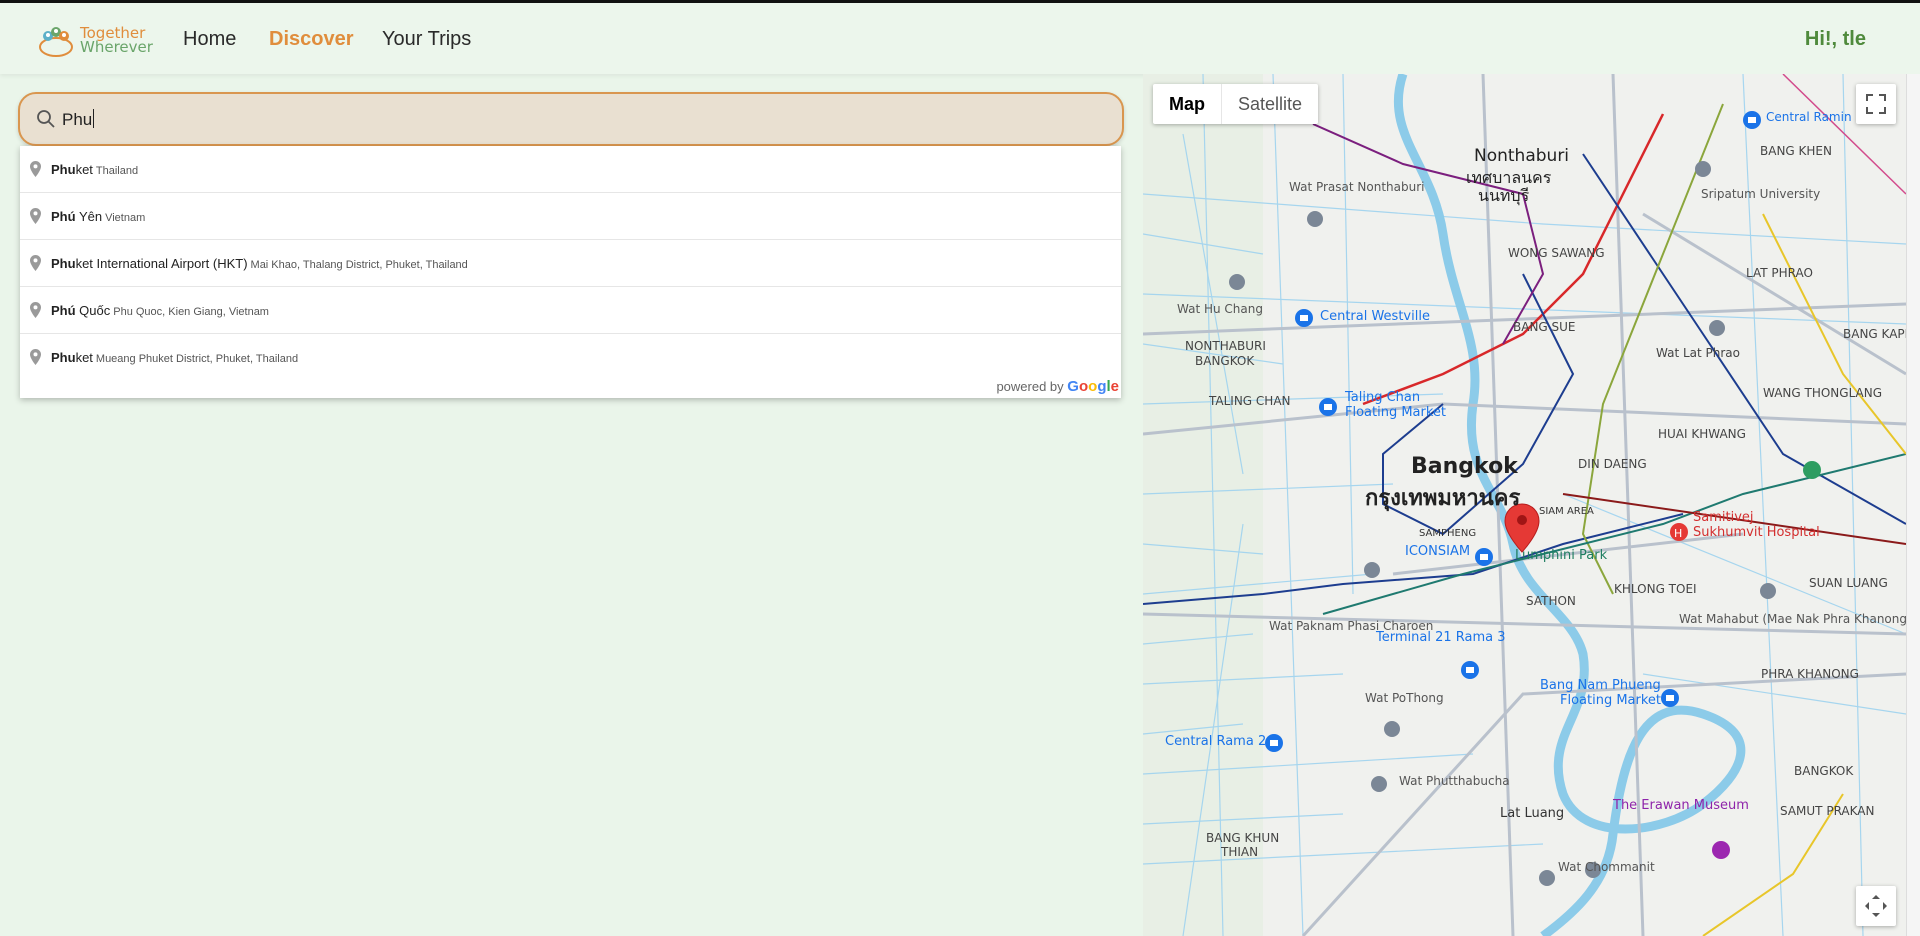 The height and width of the screenshot is (936, 1920). What do you see at coordinates (125, 218) in the screenshot?
I see `suggestion-secondary: Vietnam` at bounding box center [125, 218].